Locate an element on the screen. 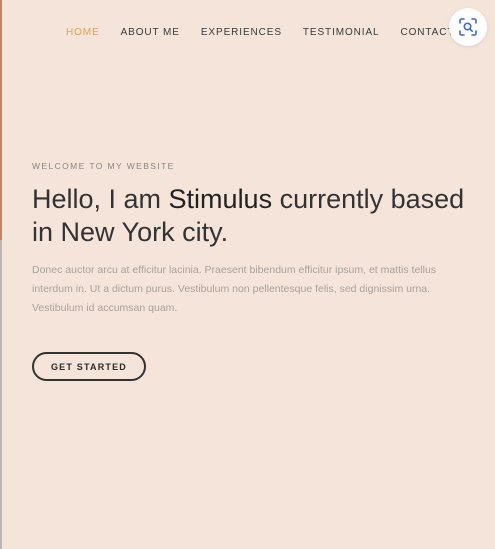 This screenshot has width=495, height=549. get-started-button: GET STARTED is located at coordinates (89, 366).